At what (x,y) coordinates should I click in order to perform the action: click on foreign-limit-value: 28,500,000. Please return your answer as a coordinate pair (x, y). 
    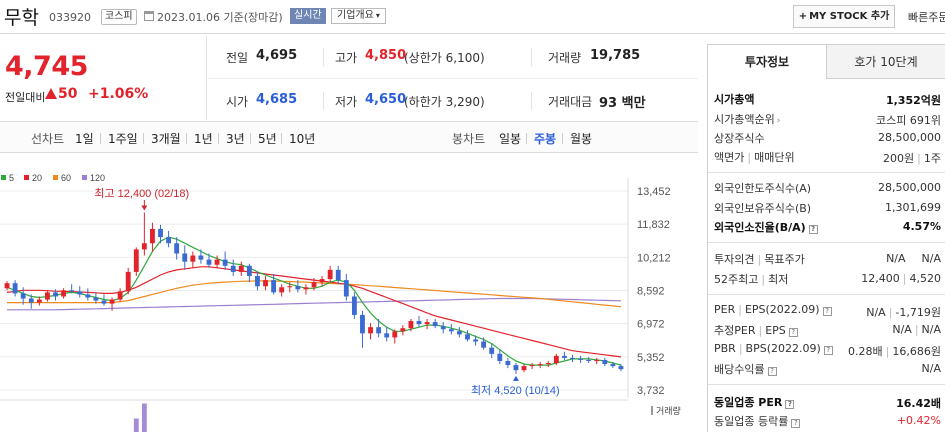
    Looking at the image, I should click on (909, 187).